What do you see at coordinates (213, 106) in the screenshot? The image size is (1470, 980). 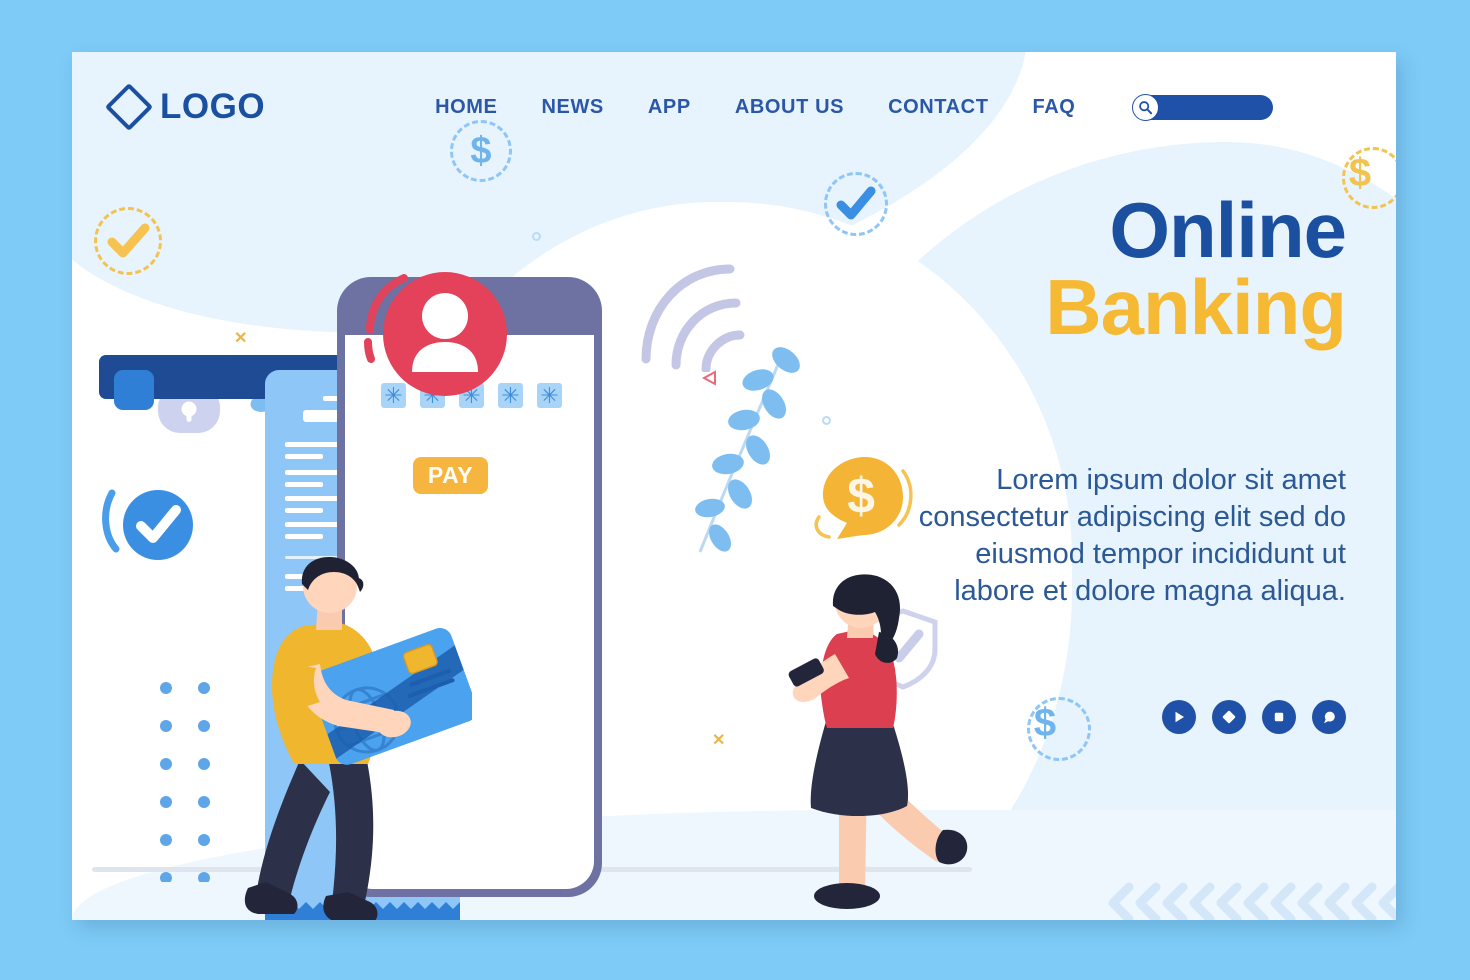 I see `logo-text: LOGO` at bounding box center [213, 106].